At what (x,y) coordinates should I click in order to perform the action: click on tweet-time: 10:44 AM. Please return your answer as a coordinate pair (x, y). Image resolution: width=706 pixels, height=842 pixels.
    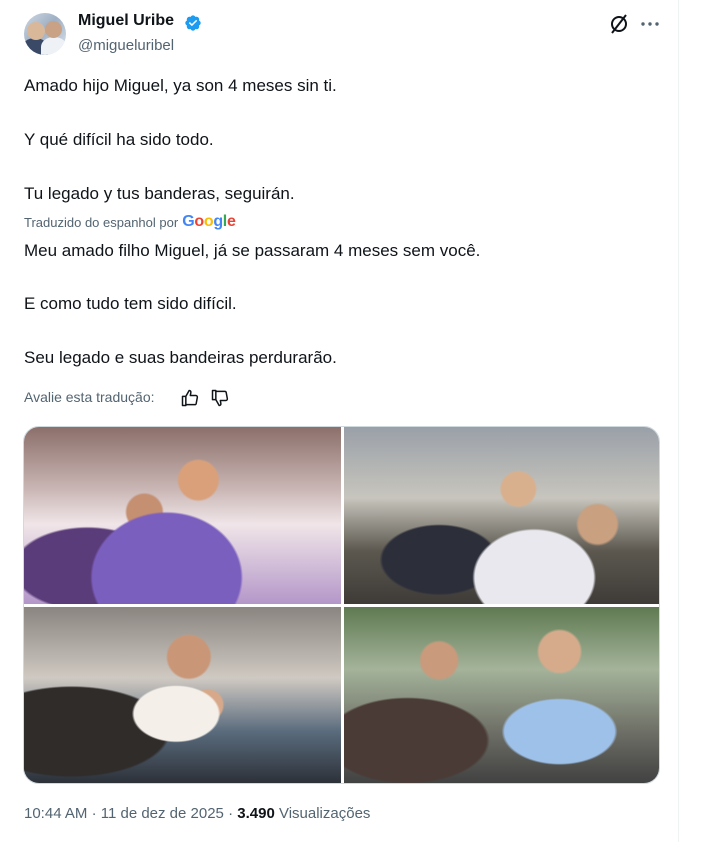
    Looking at the image, I should click on (55, 813).